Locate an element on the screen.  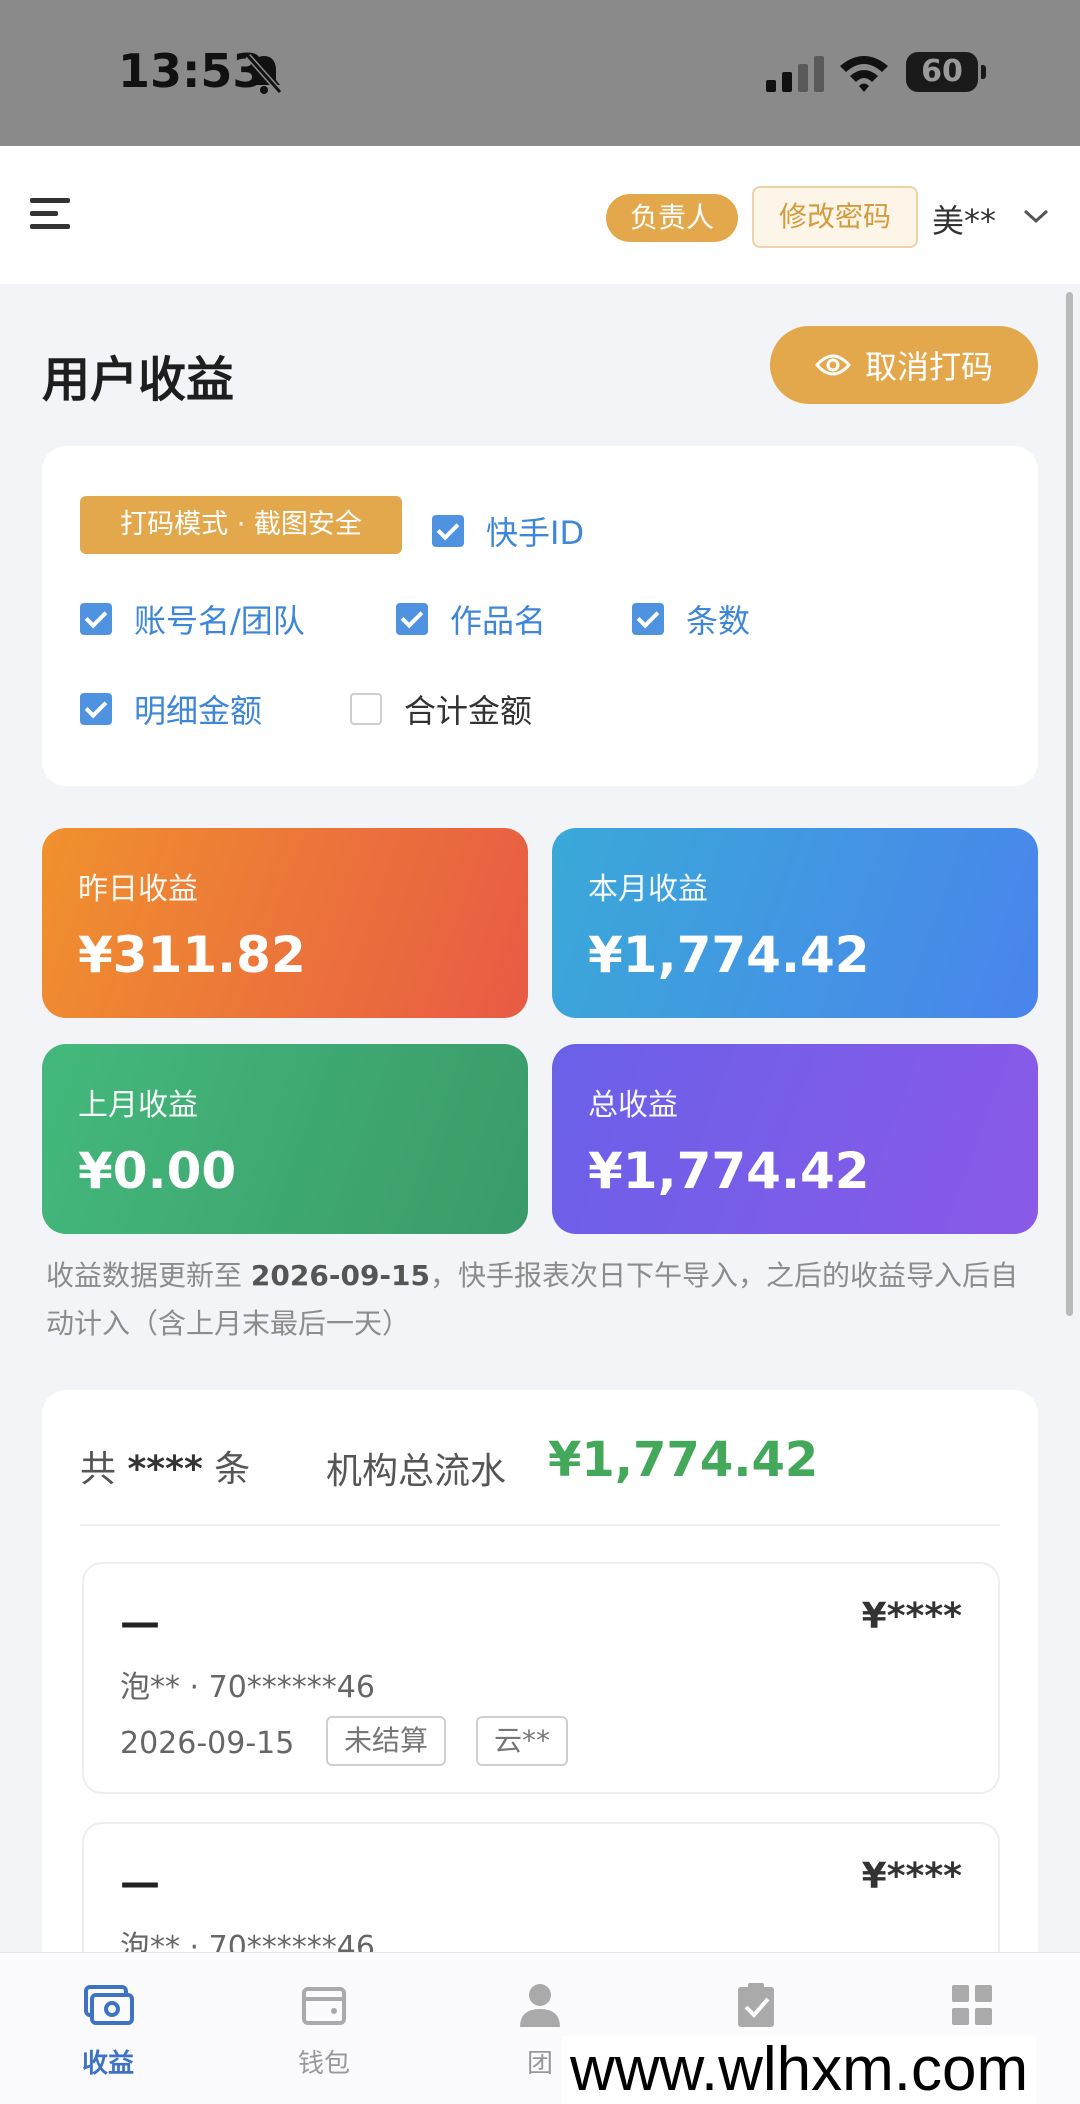
wifi-icon is located at coordinates (864, 74).